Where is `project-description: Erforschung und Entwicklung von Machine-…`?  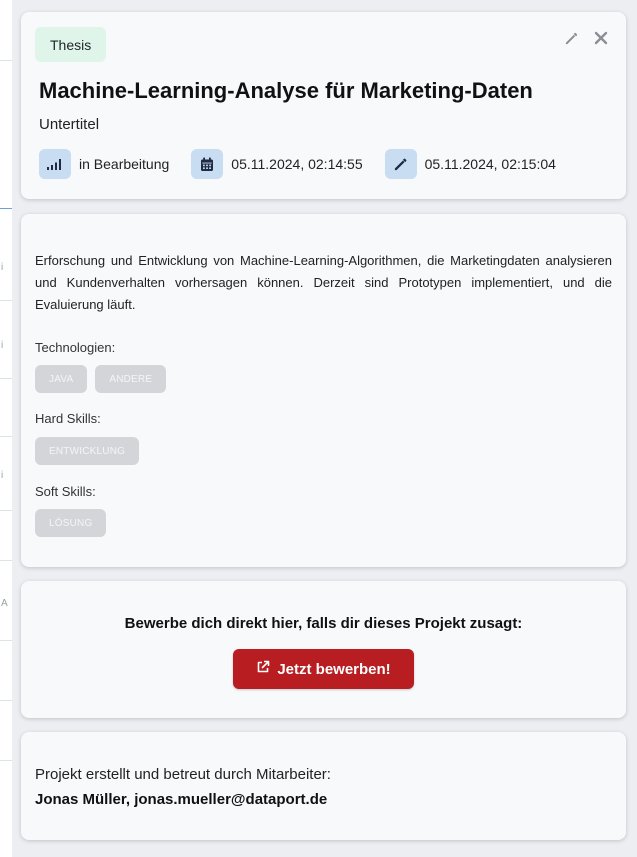
project-description: Erforschung und Entwicklung von Machine-… is located at coordinates (323, 282).